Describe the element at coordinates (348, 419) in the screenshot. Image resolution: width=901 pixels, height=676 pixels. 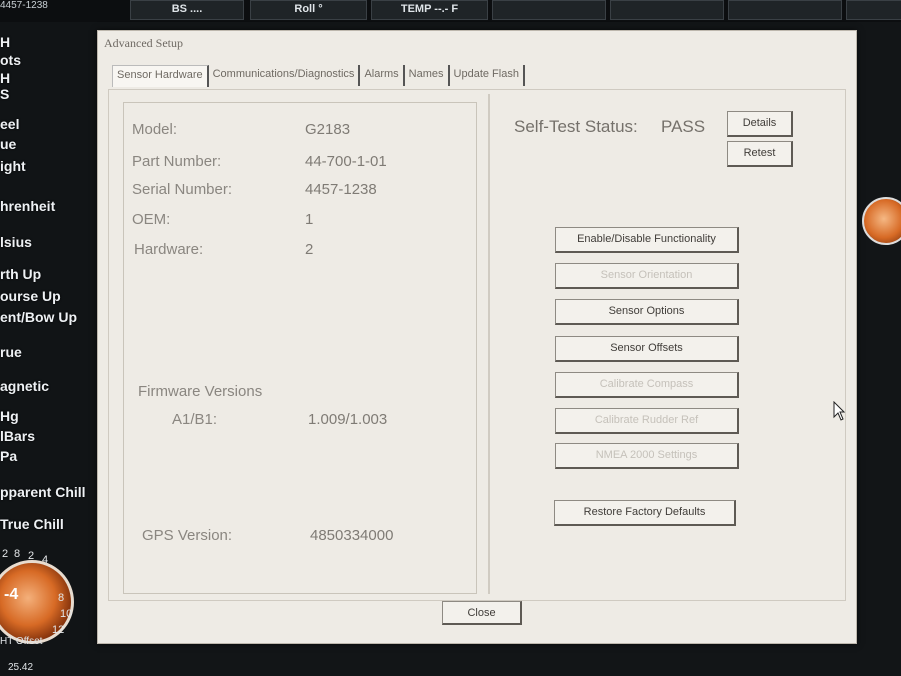
I see `a1b1-value: 1.009/1.003` at that location.